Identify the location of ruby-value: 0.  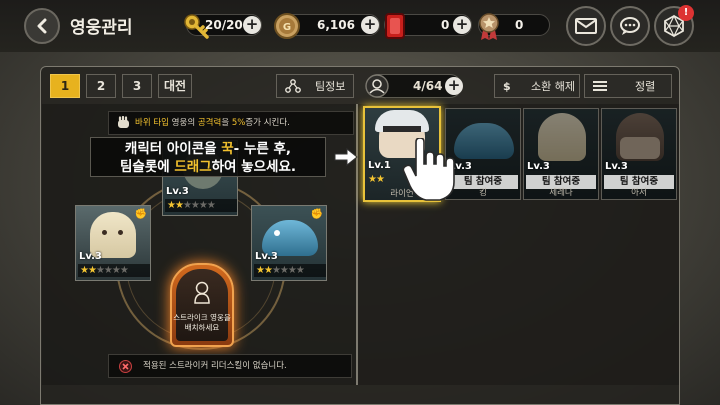
(445, 25).